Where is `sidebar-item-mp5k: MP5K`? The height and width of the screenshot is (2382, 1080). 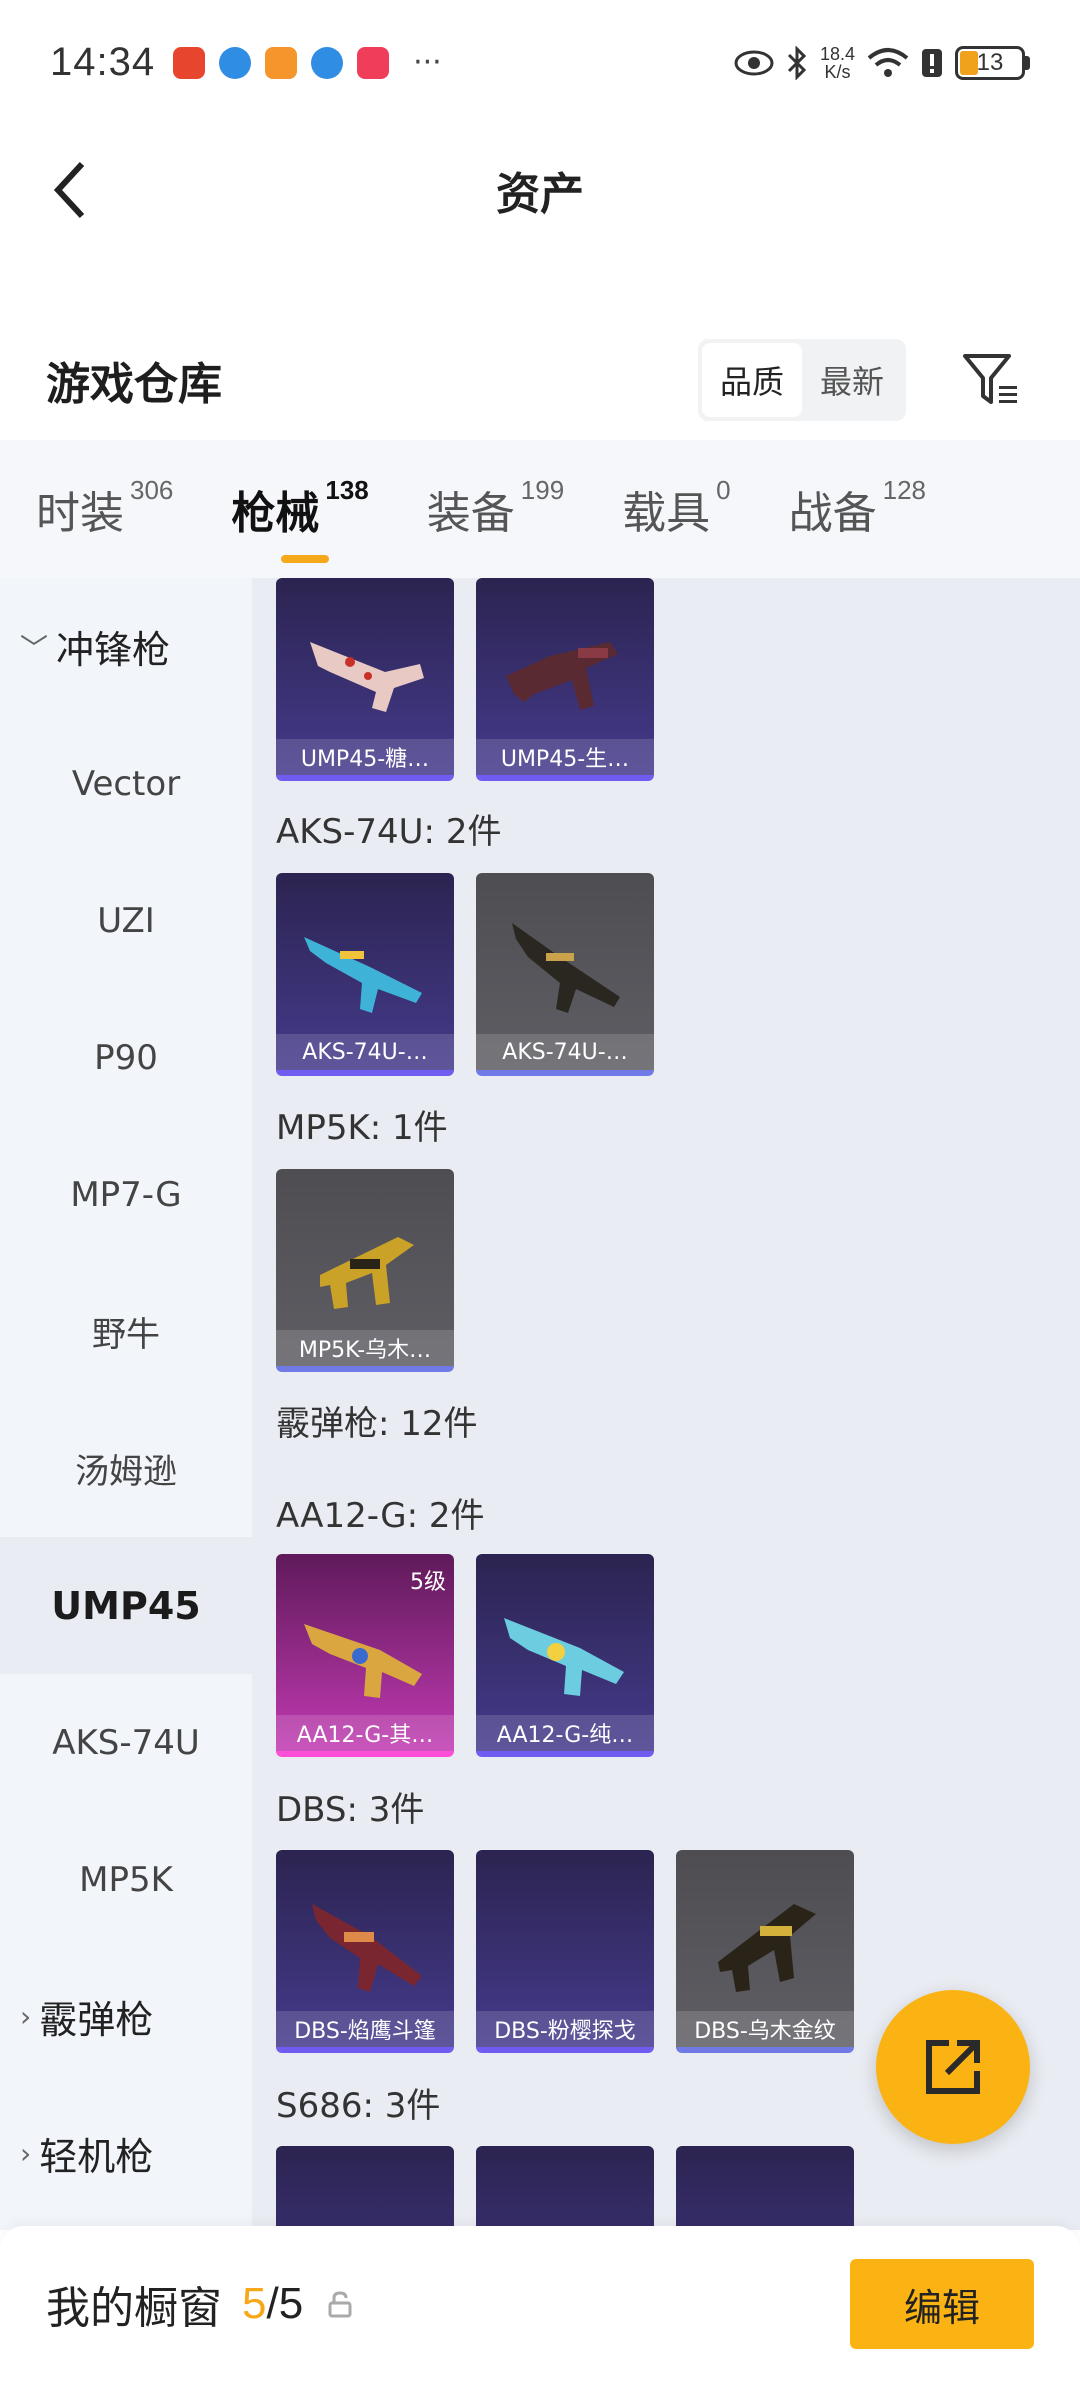
sidebar-item-mp5k: MP5K is located at coordinates (126, 1879).